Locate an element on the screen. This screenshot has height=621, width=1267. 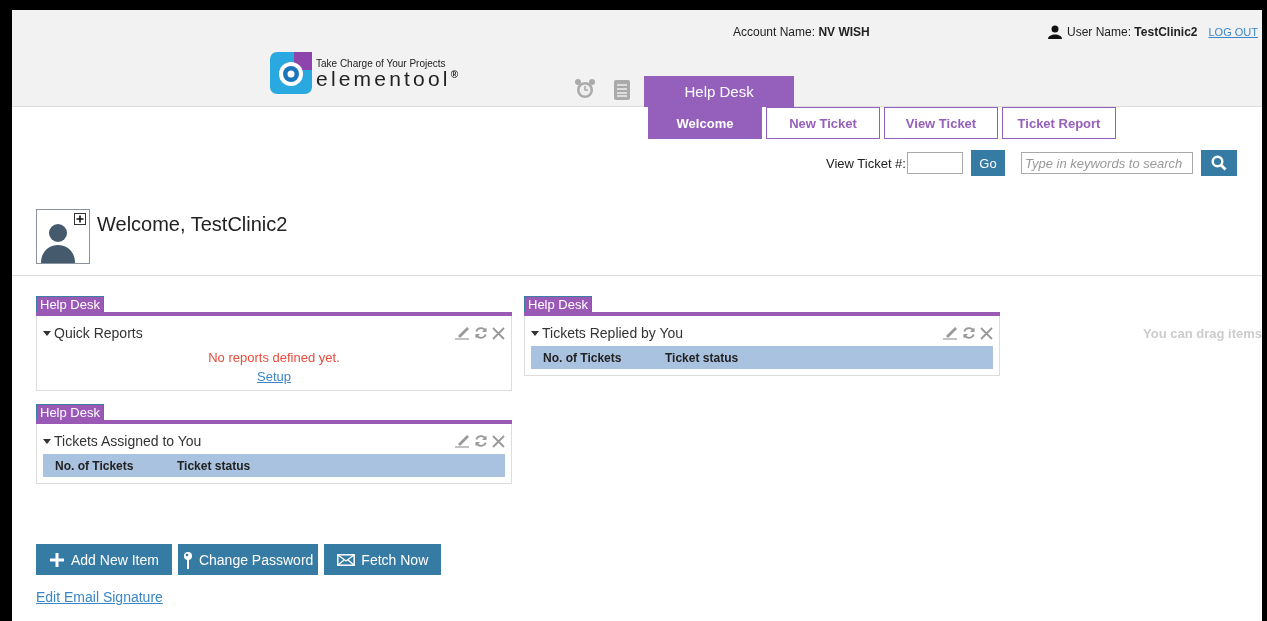
user-icon is located at coordinates (1055, 32).